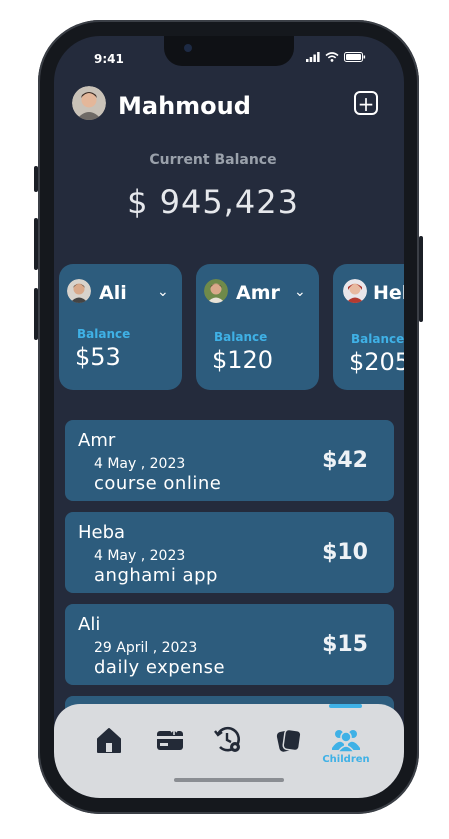  I want to click on transaction-description: course online, so click(158, 483).